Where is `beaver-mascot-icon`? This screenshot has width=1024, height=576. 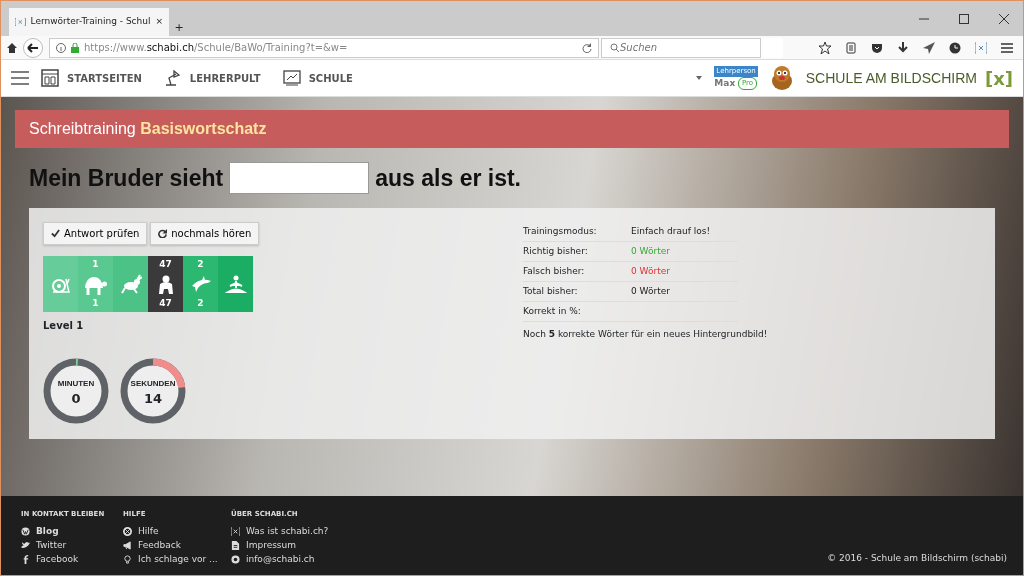
beaver-mascot-icon is located at coordinates (781, 78).